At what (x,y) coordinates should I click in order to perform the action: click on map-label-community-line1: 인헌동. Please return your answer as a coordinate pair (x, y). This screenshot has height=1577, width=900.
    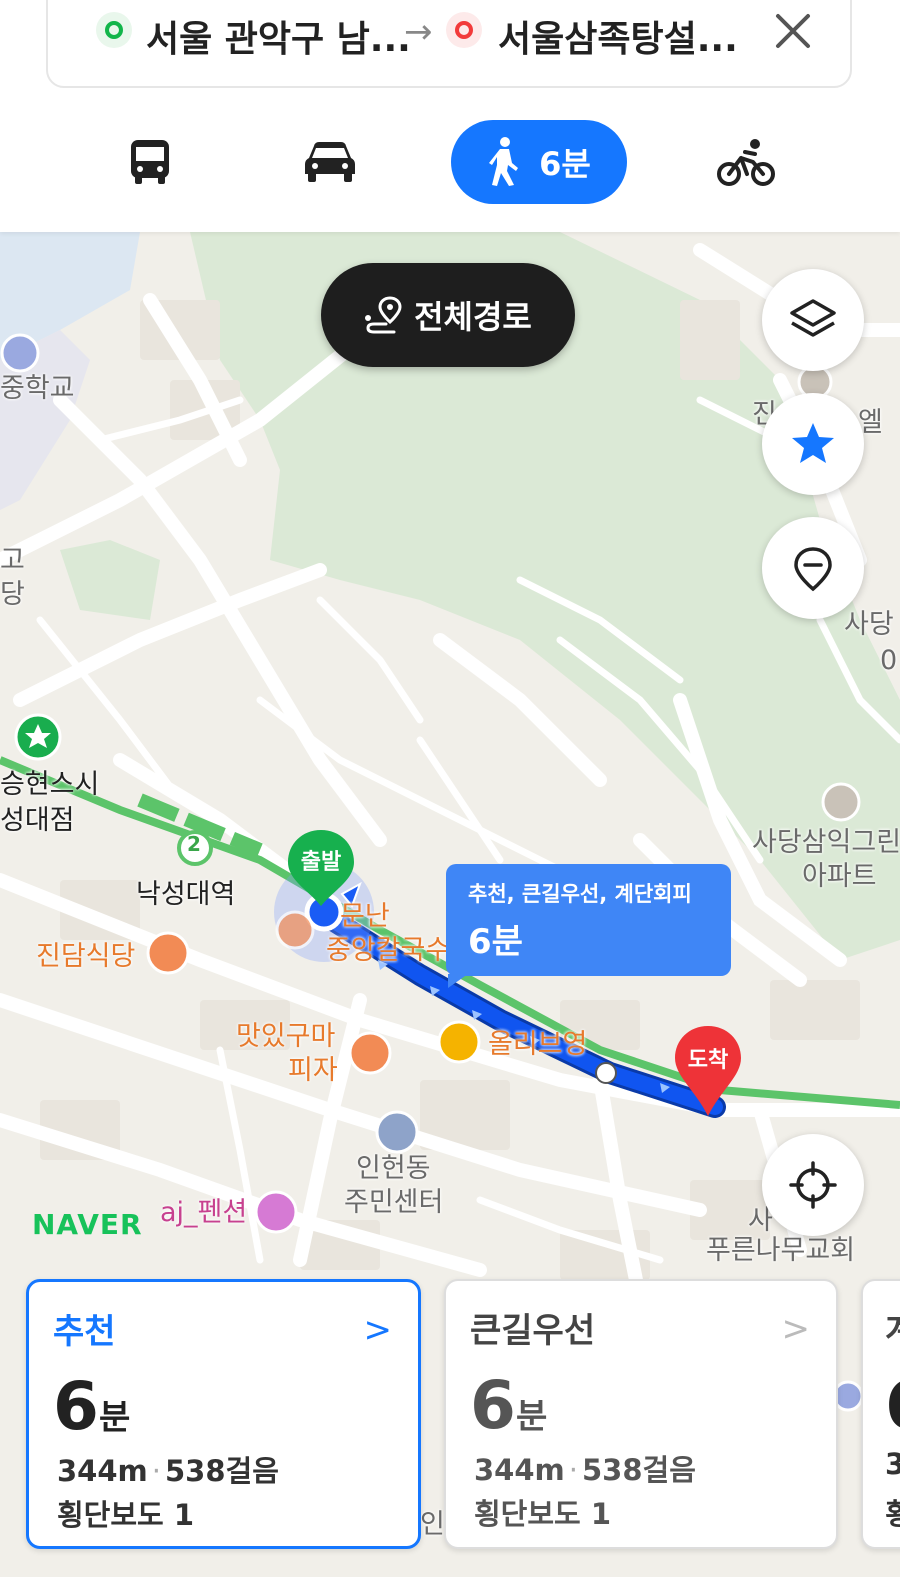
    Looking at the image, I should click on (393, 1169).